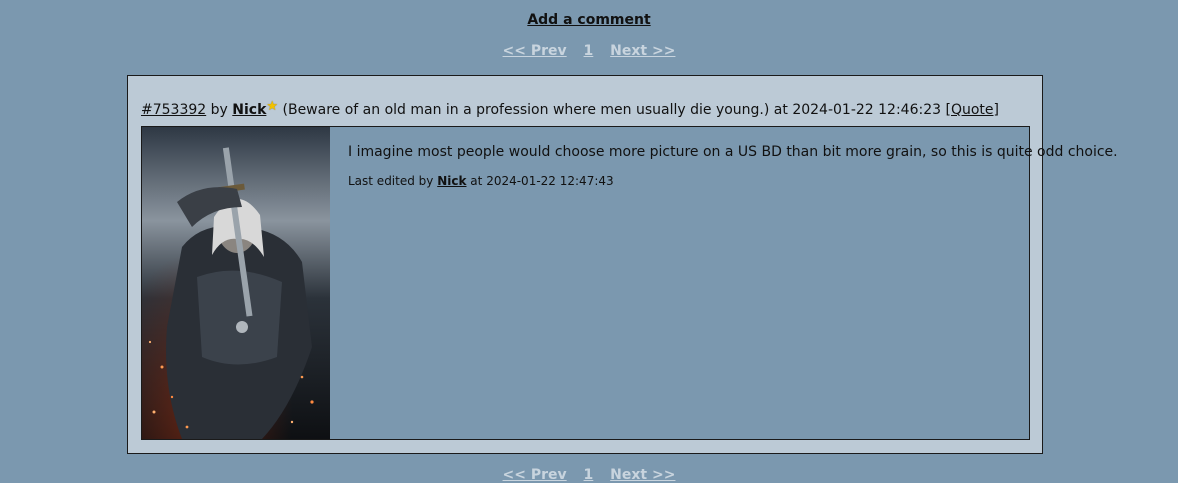 The height and width of the screenshot is (483, 1178). I want to click on prev-page-link-bottom: << Prev, so click(535, 475).